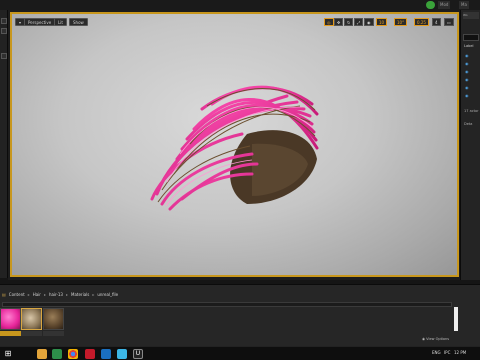  What do you see at coordinates (4, 294) in the screenshot?
I see `folder-icon: ▤` at bounding box center [4, 294].